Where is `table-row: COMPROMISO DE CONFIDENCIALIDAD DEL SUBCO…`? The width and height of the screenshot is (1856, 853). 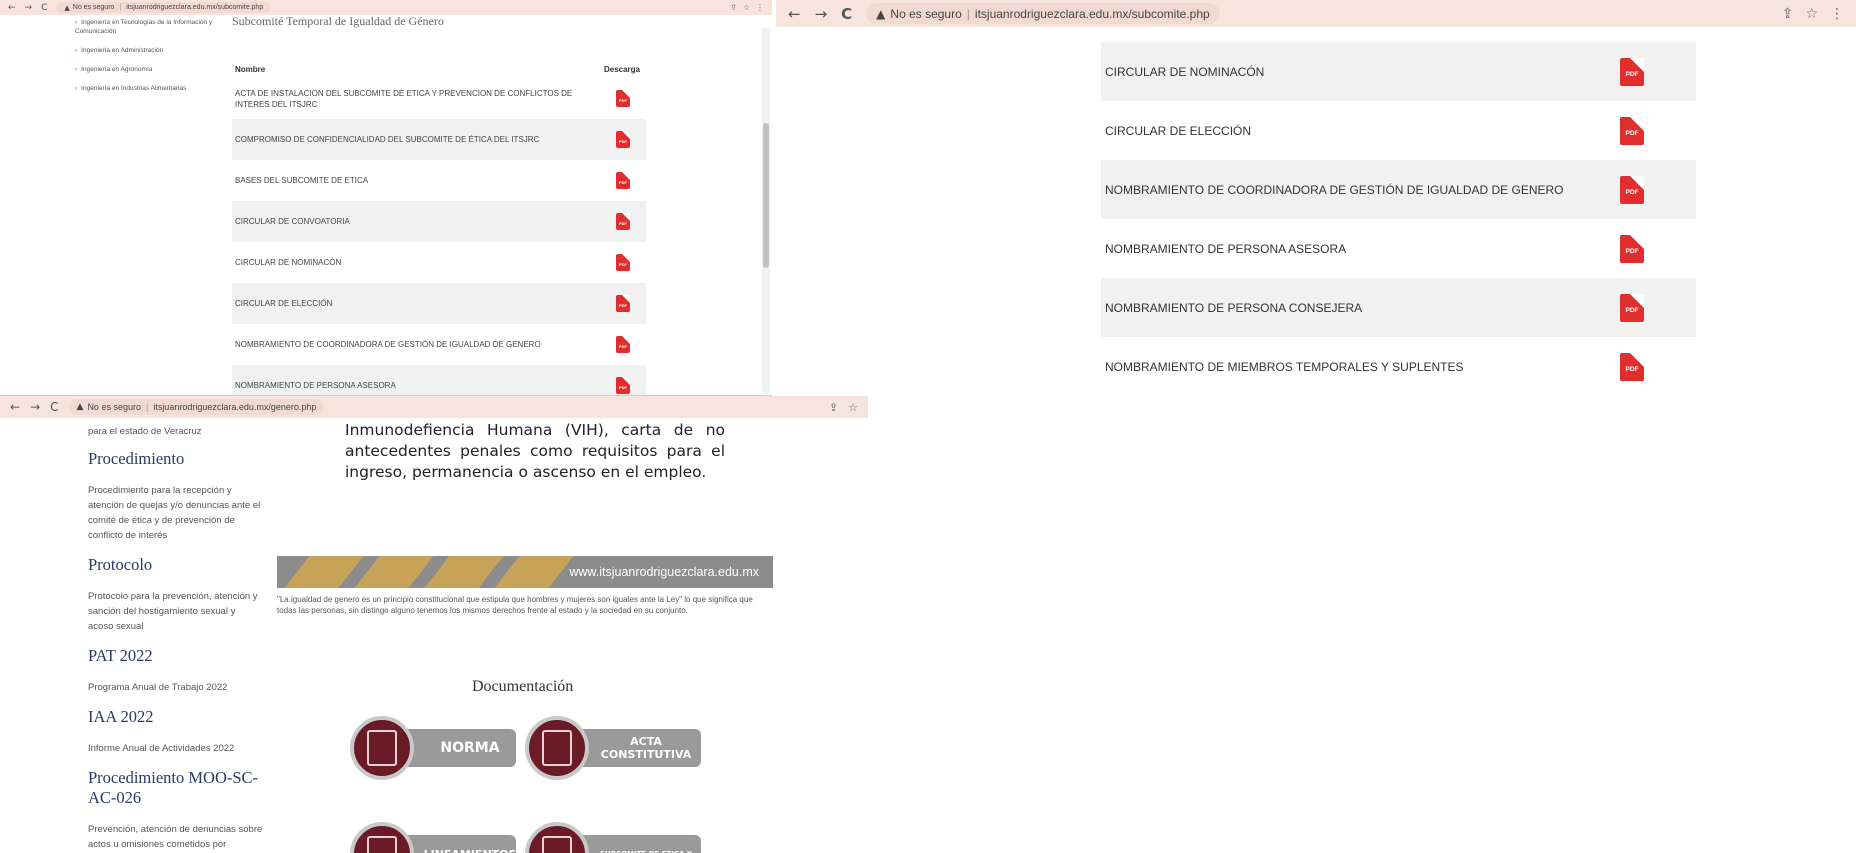 table-row: COMPROMISO DE CONFIDENCIALIDAD DEL SUBCO… is located at coordinates (439, 139).